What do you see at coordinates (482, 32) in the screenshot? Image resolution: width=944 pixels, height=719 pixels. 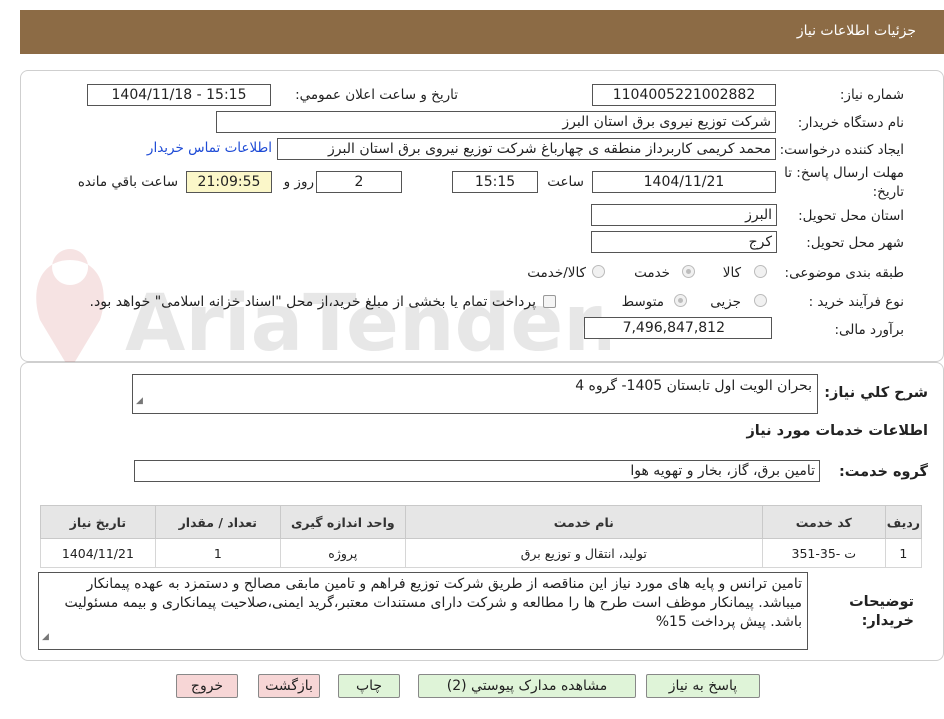 I see `page-header: جزئیات اطلاعات نیاز` at bounding box center [482, 32].